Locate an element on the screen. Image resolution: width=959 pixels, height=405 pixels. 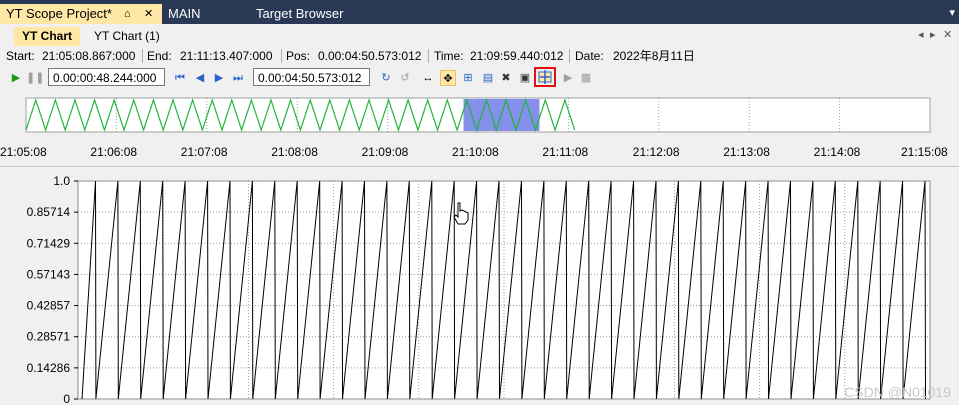
chart-export-icon is located at coordinates (545, 77).